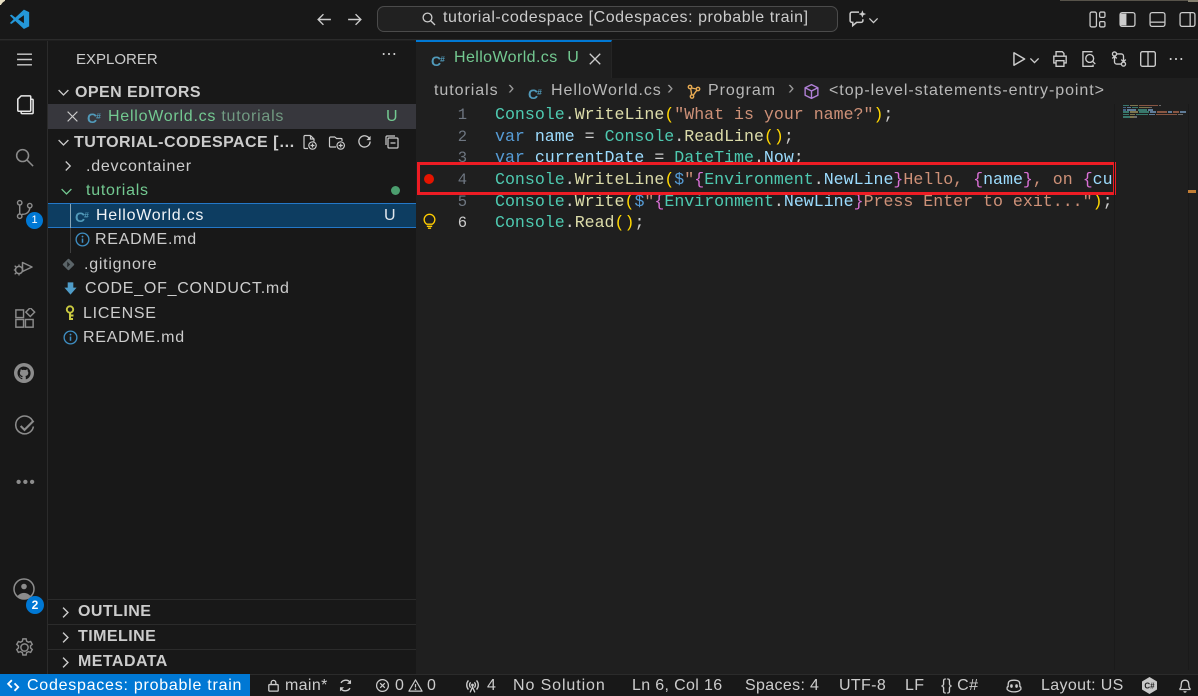  What do you see at coordinates (1149, 686) in the screenshot?
I see `svg-text: C#` at bounding box center [1149, 686].